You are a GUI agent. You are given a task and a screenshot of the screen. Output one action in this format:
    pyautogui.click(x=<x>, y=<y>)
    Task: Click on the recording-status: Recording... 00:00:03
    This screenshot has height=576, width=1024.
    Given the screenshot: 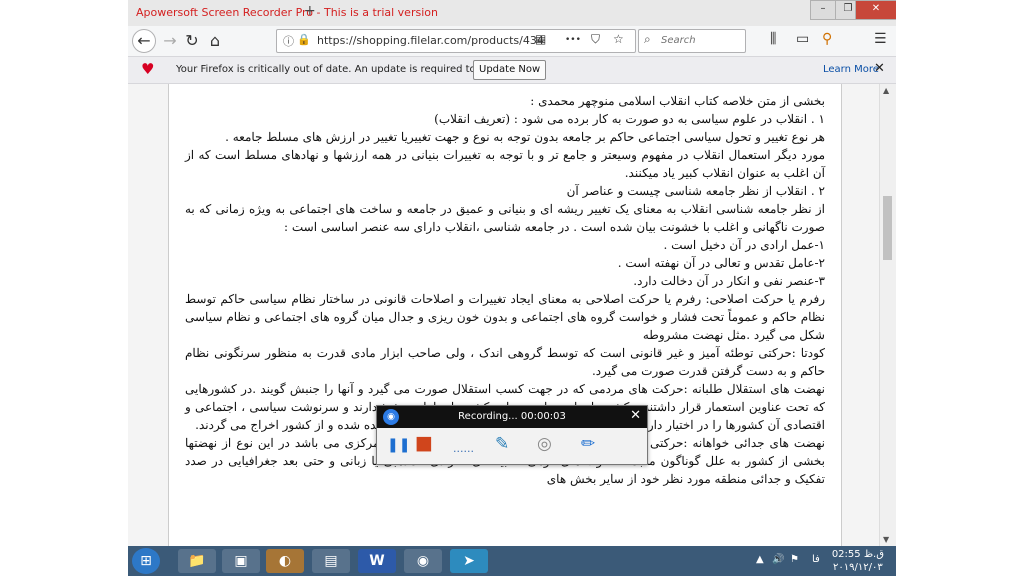 What is the action you would take?
    pyautogui.click(x=512, y=416)
    